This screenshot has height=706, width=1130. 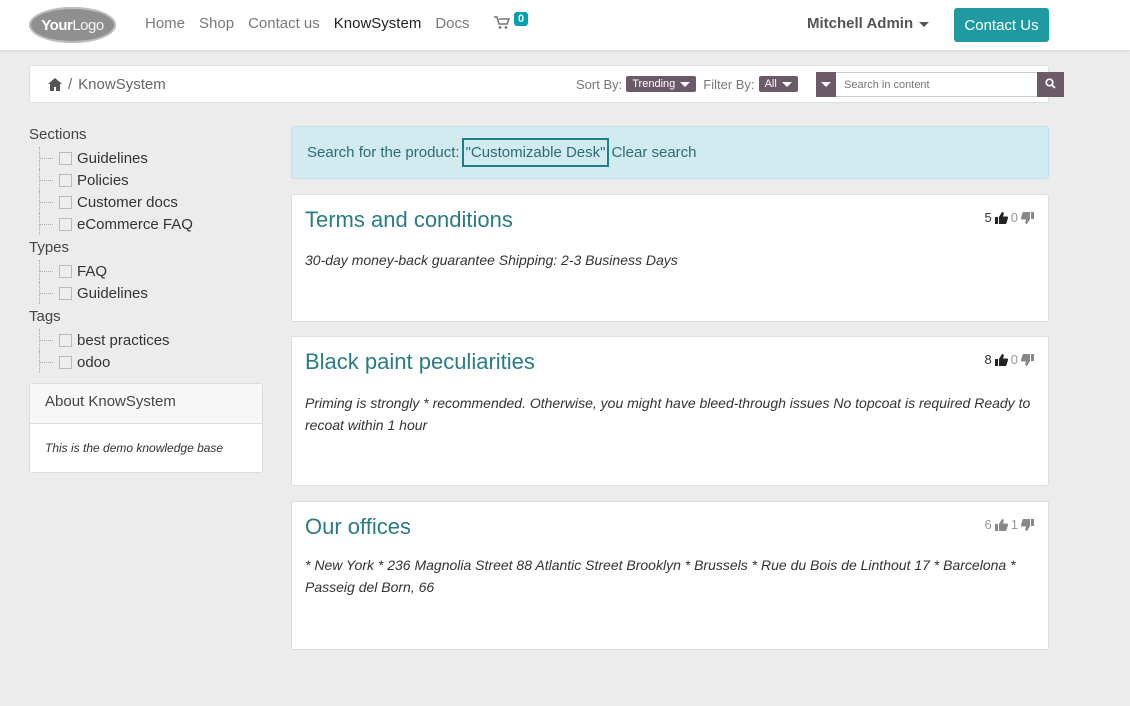 I want to click on tags-tree: best practices odoo, so click(x=150, y=351).